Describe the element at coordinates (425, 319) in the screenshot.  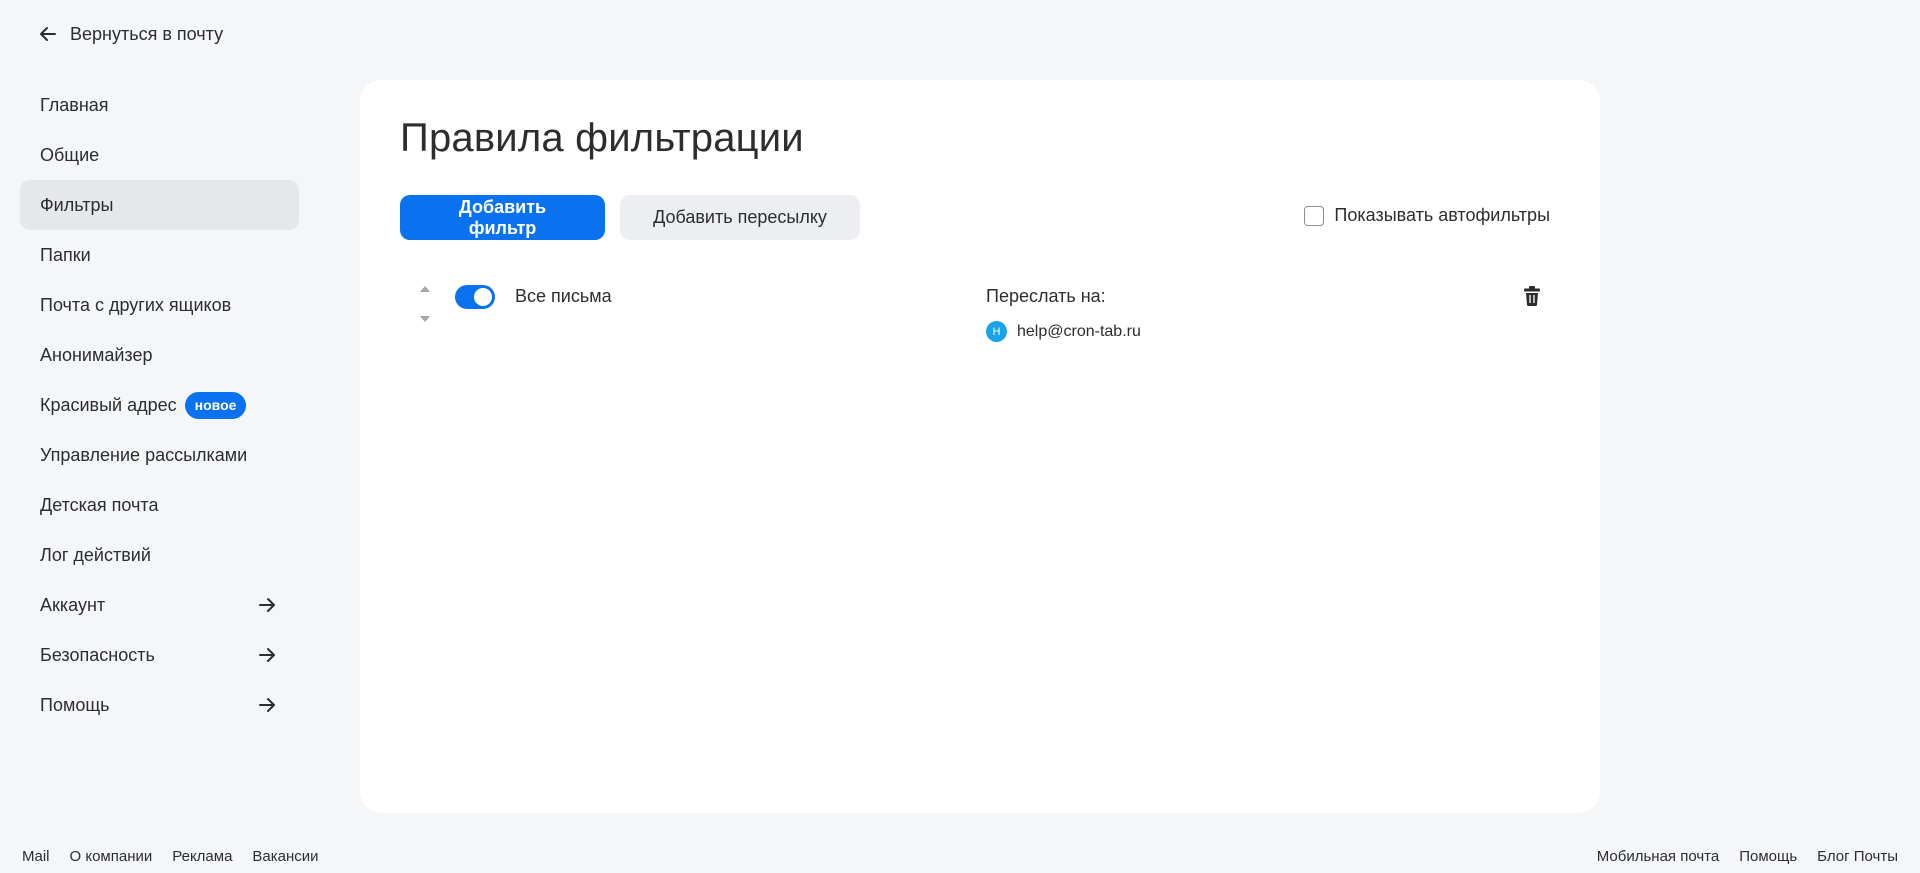
I see `move-down-icon` at that location.